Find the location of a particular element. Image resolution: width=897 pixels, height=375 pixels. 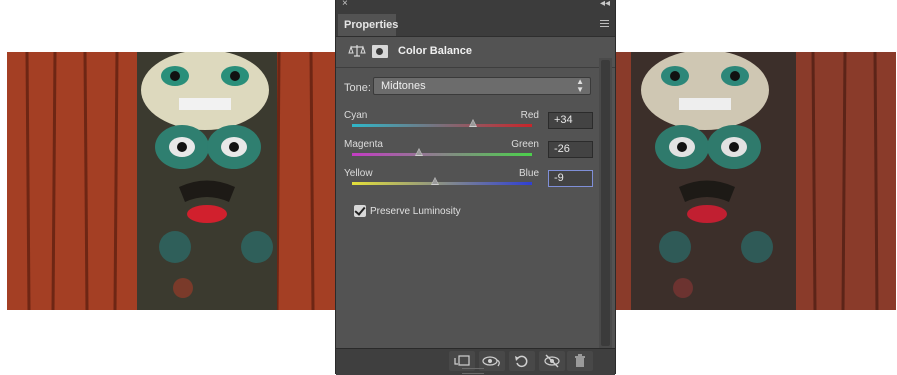

cyan-red-value-field: +34 is located at coordinates (570, 120).